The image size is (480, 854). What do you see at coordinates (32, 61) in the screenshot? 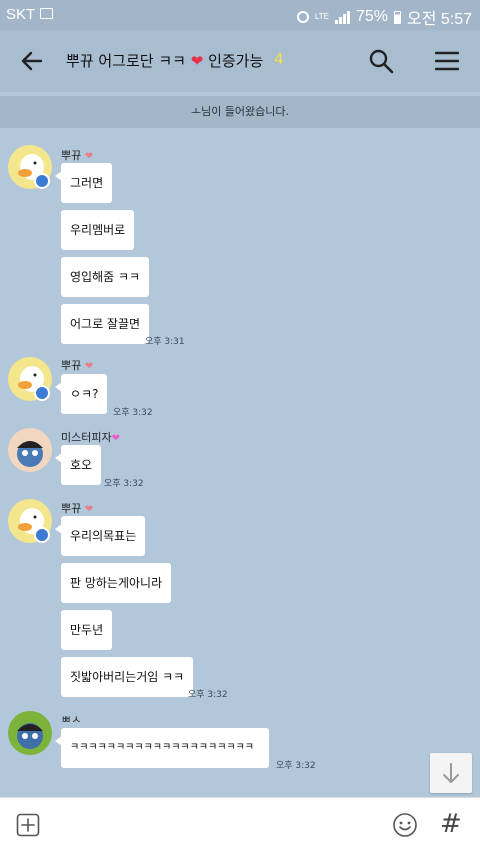
I see `back-arrow-icon` at bounding box center [32, 61].